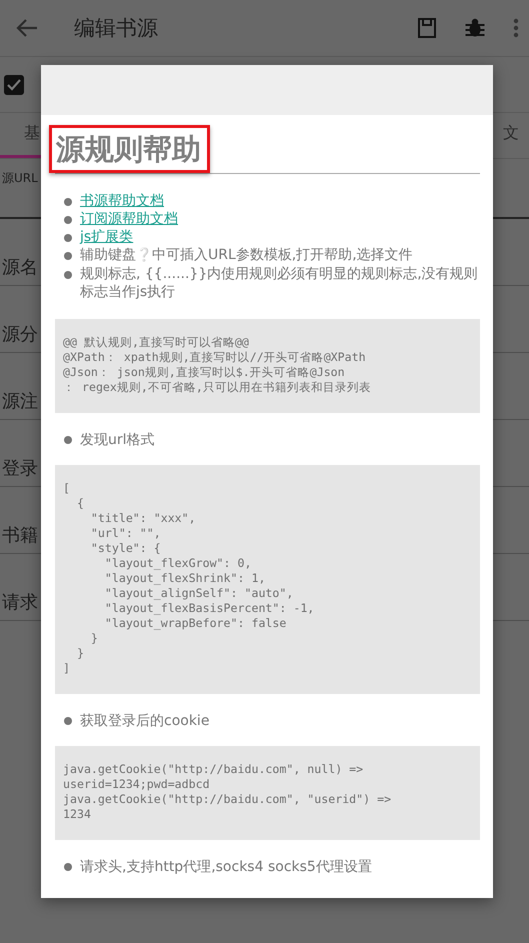 Image resolution: width=529 pixels, height=943 pixels. What do you see at coordinates (475, 28) in the screenshot?
I see `bug-icon` at bounding box center [475, 28].